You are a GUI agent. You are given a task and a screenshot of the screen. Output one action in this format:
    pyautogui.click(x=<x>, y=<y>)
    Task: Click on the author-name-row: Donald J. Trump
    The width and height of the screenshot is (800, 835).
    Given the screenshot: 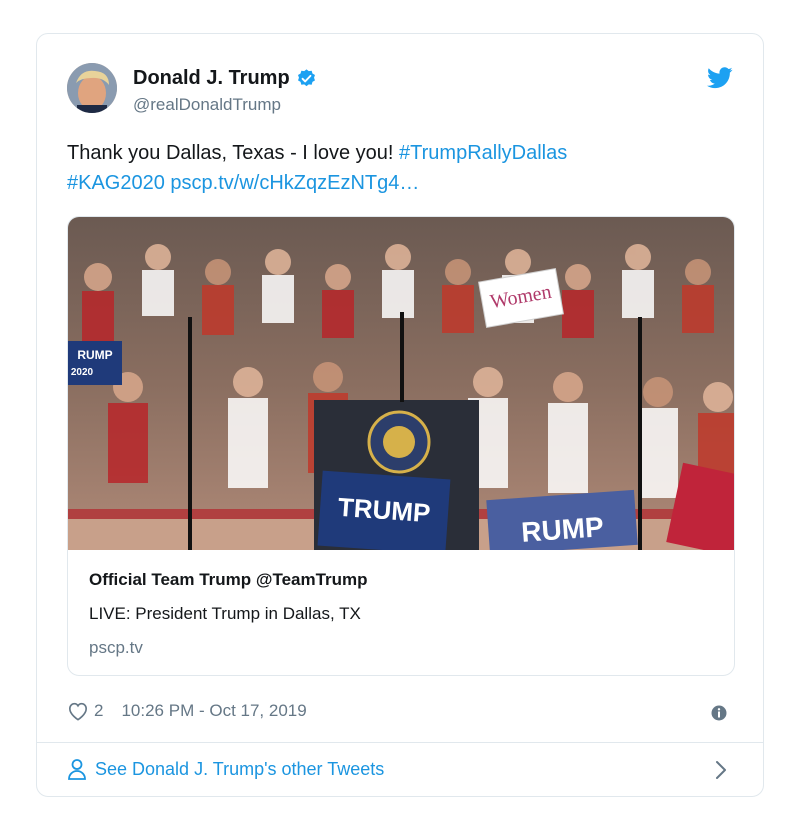 What is the action you would take?
    pyautogui.click(x=225, y=78)
    